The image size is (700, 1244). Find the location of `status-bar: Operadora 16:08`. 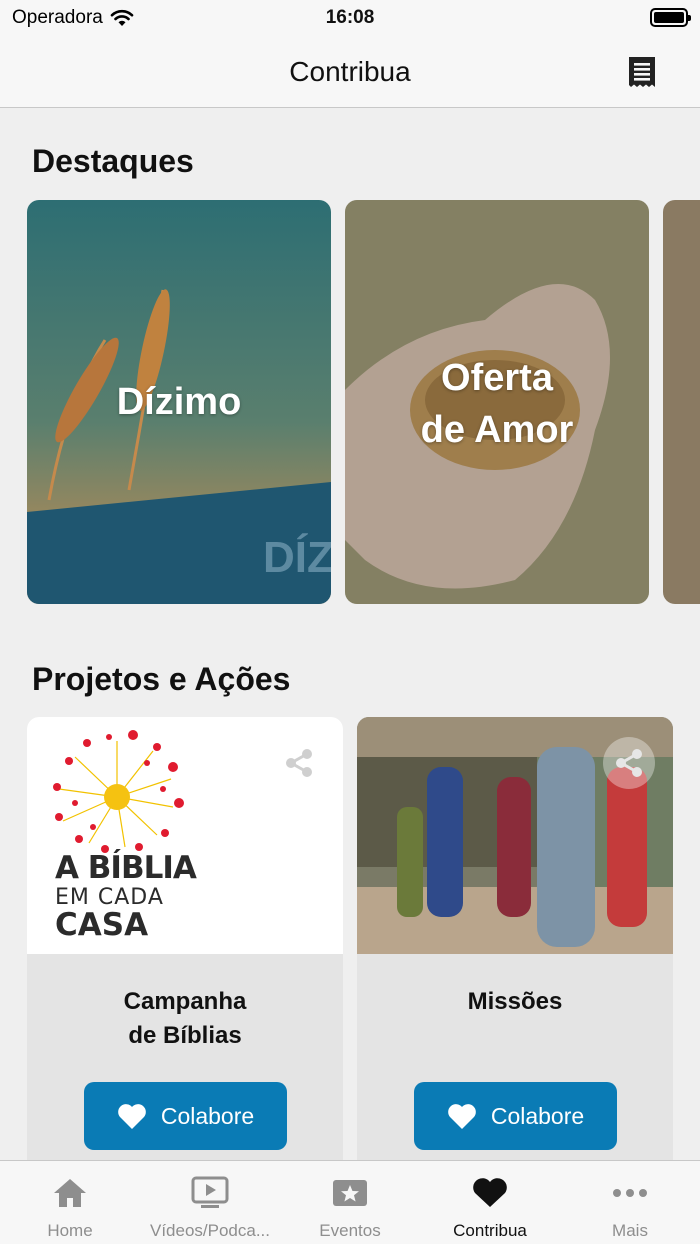

status-bar: Operadora 16:08 is located at coordinates (350, 18).